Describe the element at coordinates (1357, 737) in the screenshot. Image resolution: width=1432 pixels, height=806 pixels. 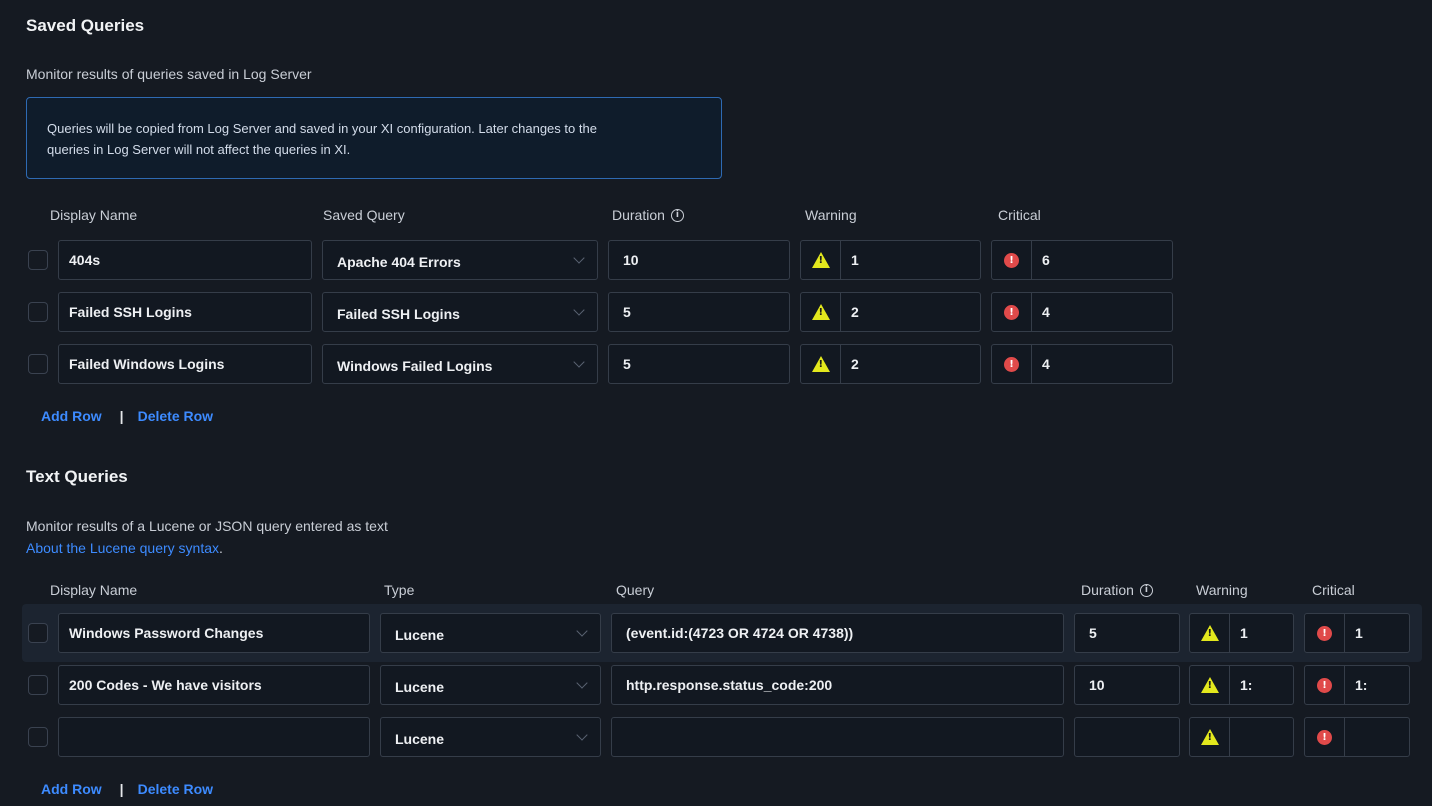
I see `critical-input: !` at that location.